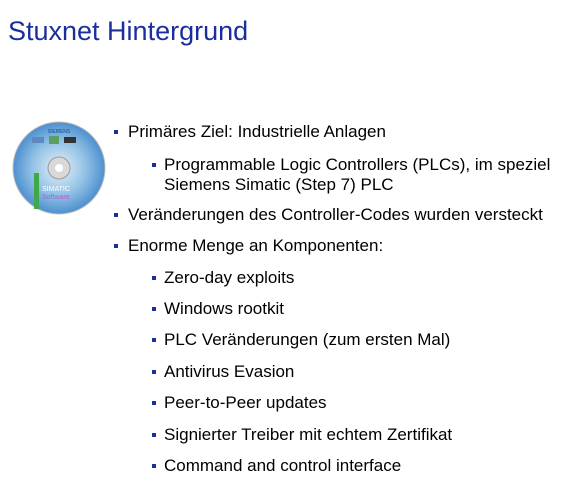 The width and height of the screenshot is (586, 500). What do you see at coordinates (128, 31) in the screenshot?
I see `slide-title: Stuxnet Hintergrund` at bounding box center [128, 31].